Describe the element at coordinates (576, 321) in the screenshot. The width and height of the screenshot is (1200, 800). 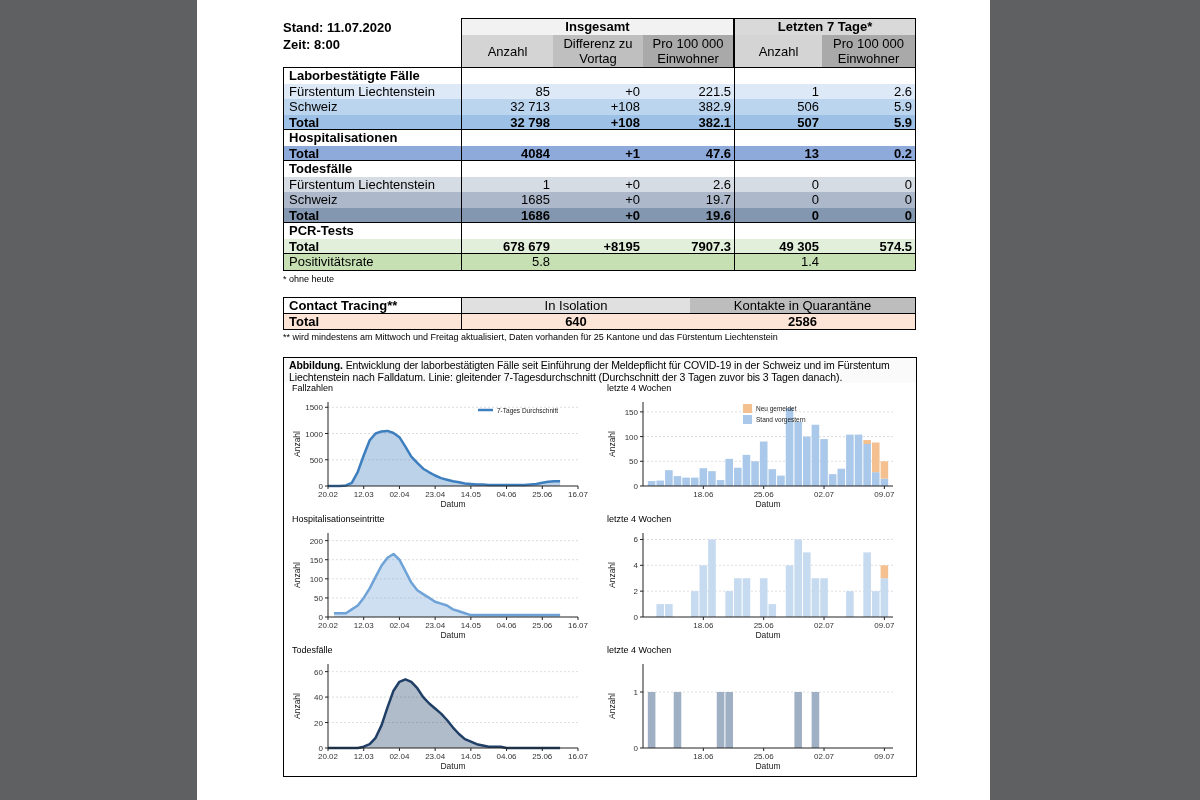
I see `table-cell: 640` at that location.